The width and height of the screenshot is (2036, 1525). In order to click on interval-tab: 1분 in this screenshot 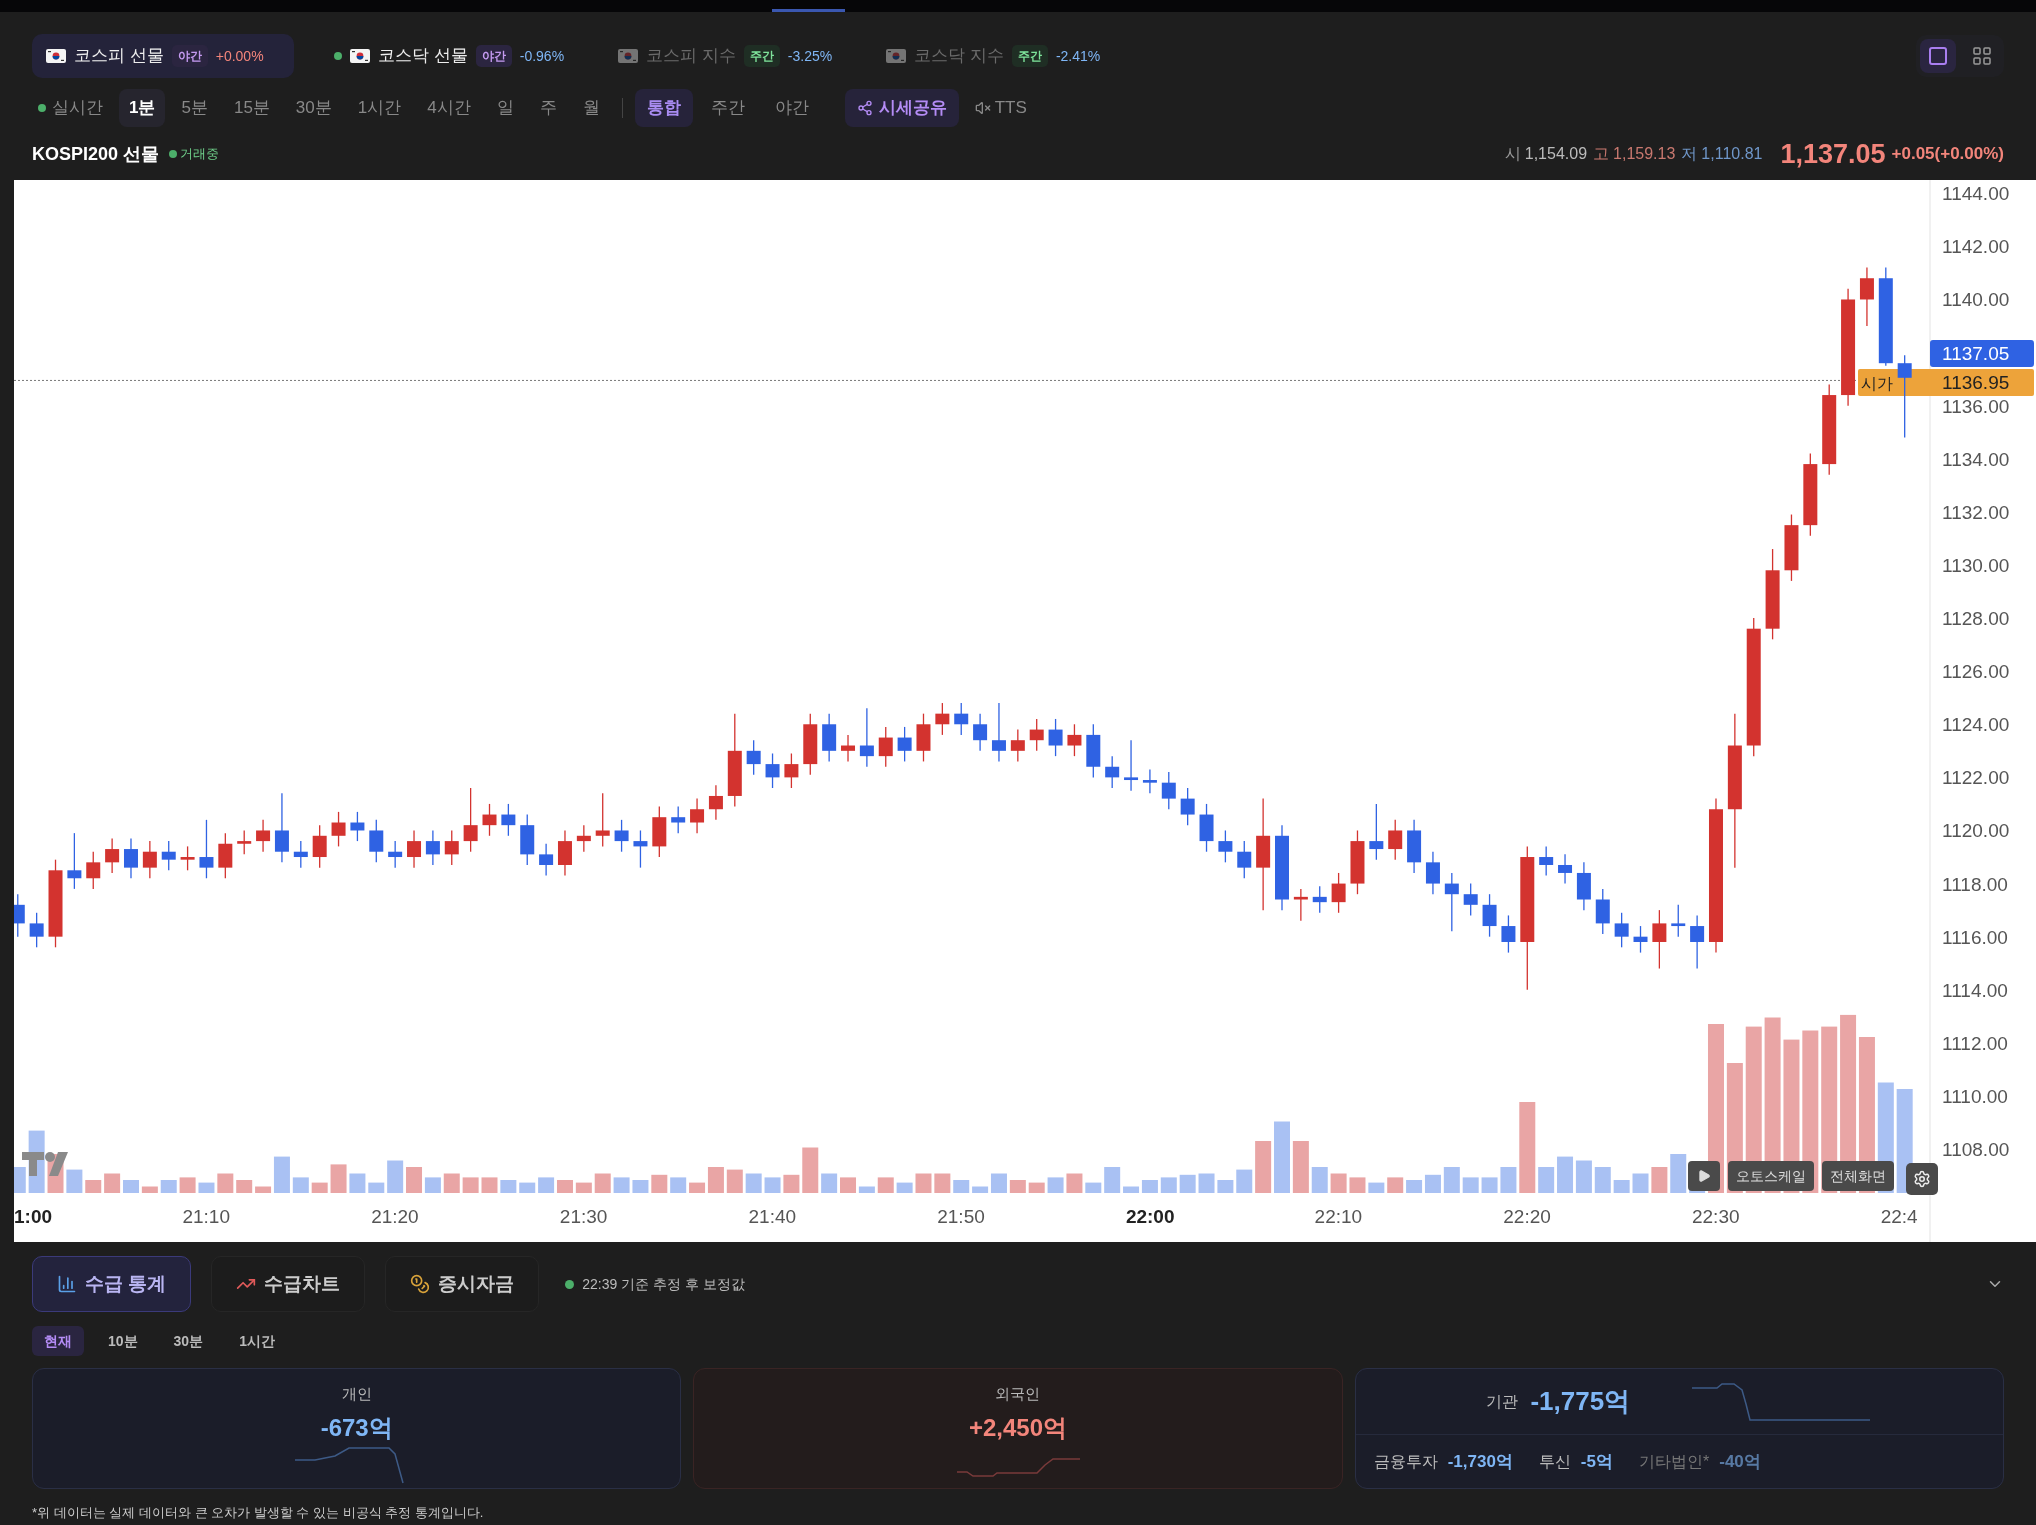, I will do `click(142, 108)`.